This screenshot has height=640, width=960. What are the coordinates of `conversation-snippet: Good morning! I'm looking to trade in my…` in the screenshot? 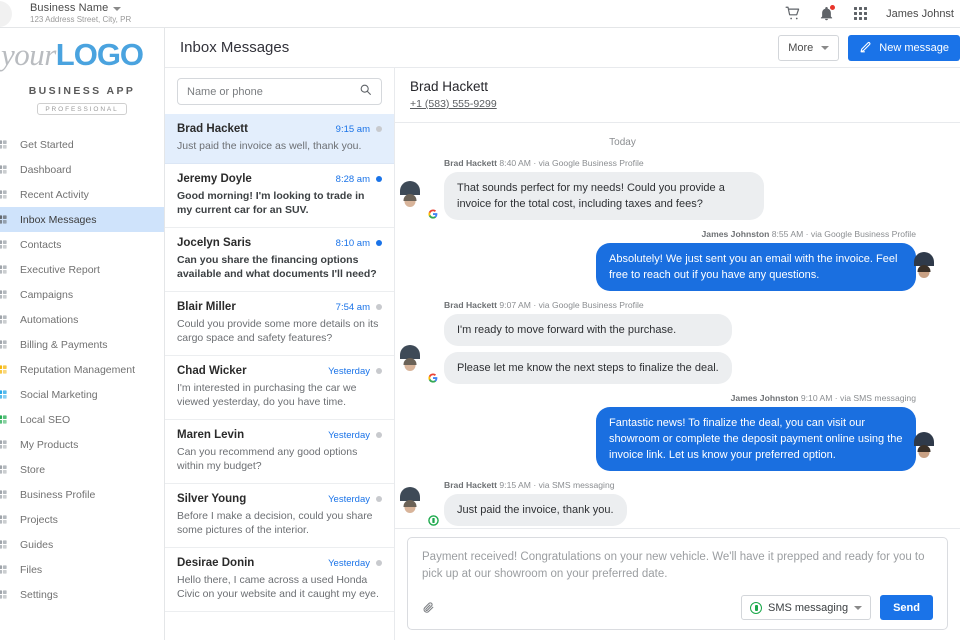 It's located at (271, 203).